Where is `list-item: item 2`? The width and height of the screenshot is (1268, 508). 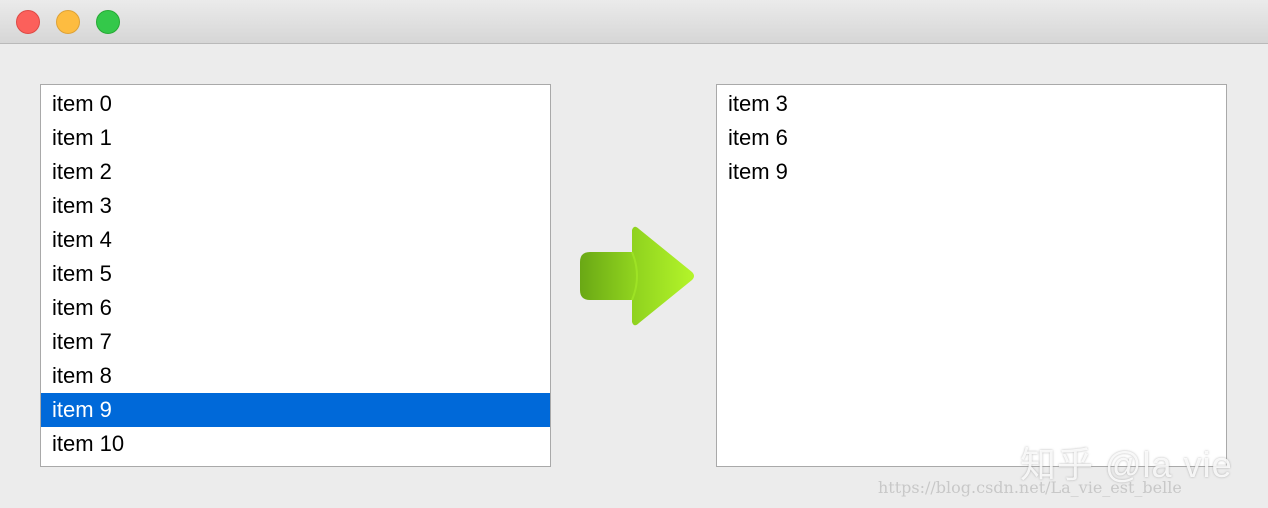
list-item: item 2 is located at coordinates (295, 172).